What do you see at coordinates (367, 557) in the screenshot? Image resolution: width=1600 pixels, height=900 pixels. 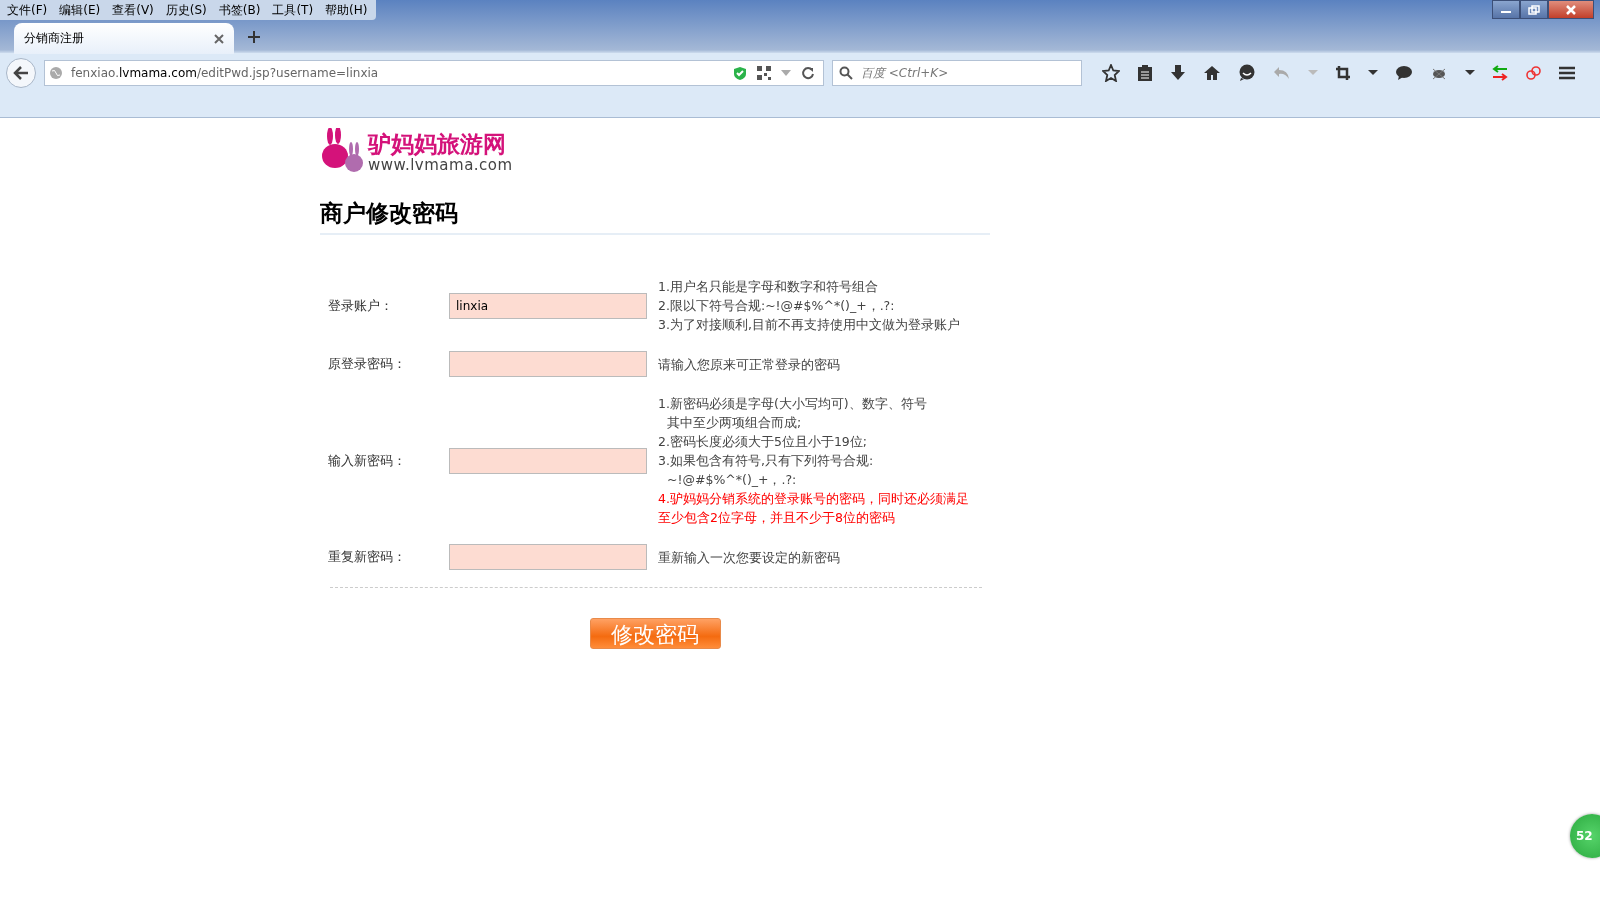 I see `field-label: 重复新密码：` at bounding box center [367, 557].